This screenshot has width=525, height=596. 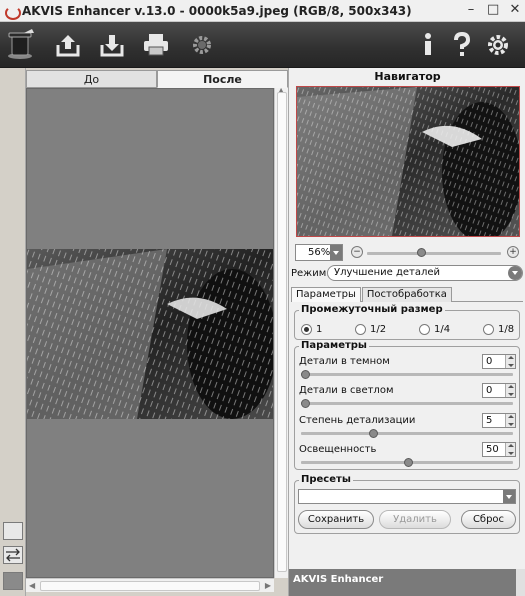 What do you see at coordinates (499, 420) in the screenshot?
I see `detail-level-field: 5` at bounding box center [499, 420].